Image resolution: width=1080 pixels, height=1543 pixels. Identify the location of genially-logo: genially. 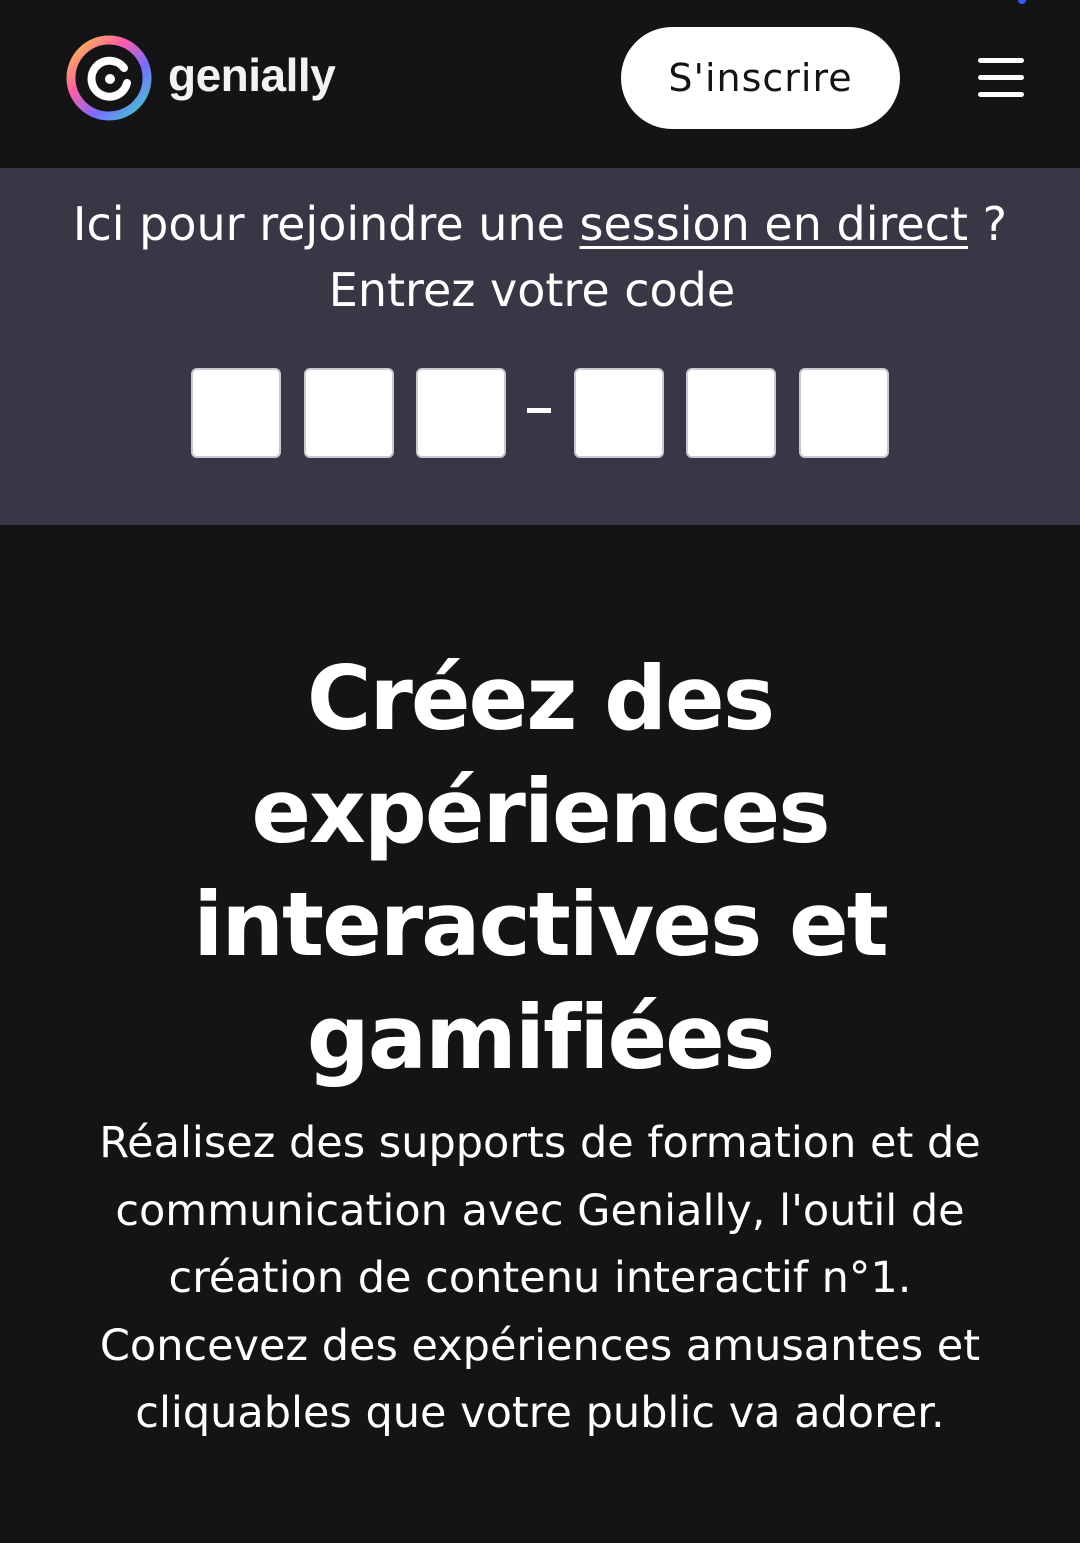
(201, 78).